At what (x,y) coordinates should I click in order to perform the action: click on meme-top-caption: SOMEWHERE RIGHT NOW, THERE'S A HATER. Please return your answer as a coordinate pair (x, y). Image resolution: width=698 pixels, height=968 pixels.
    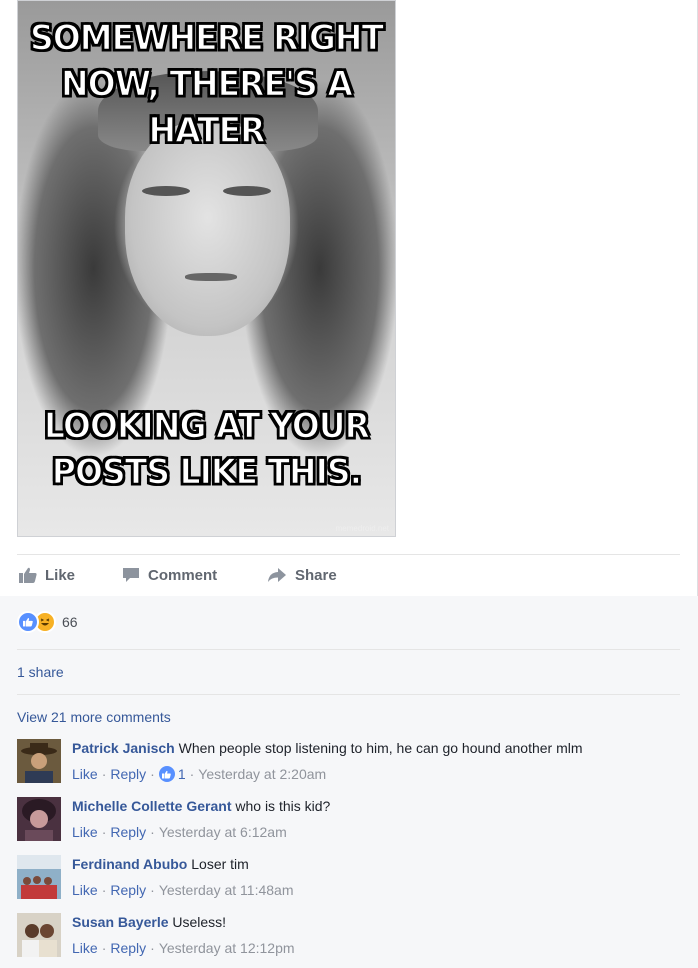
    Looking at the image, I should click on (207, 83).